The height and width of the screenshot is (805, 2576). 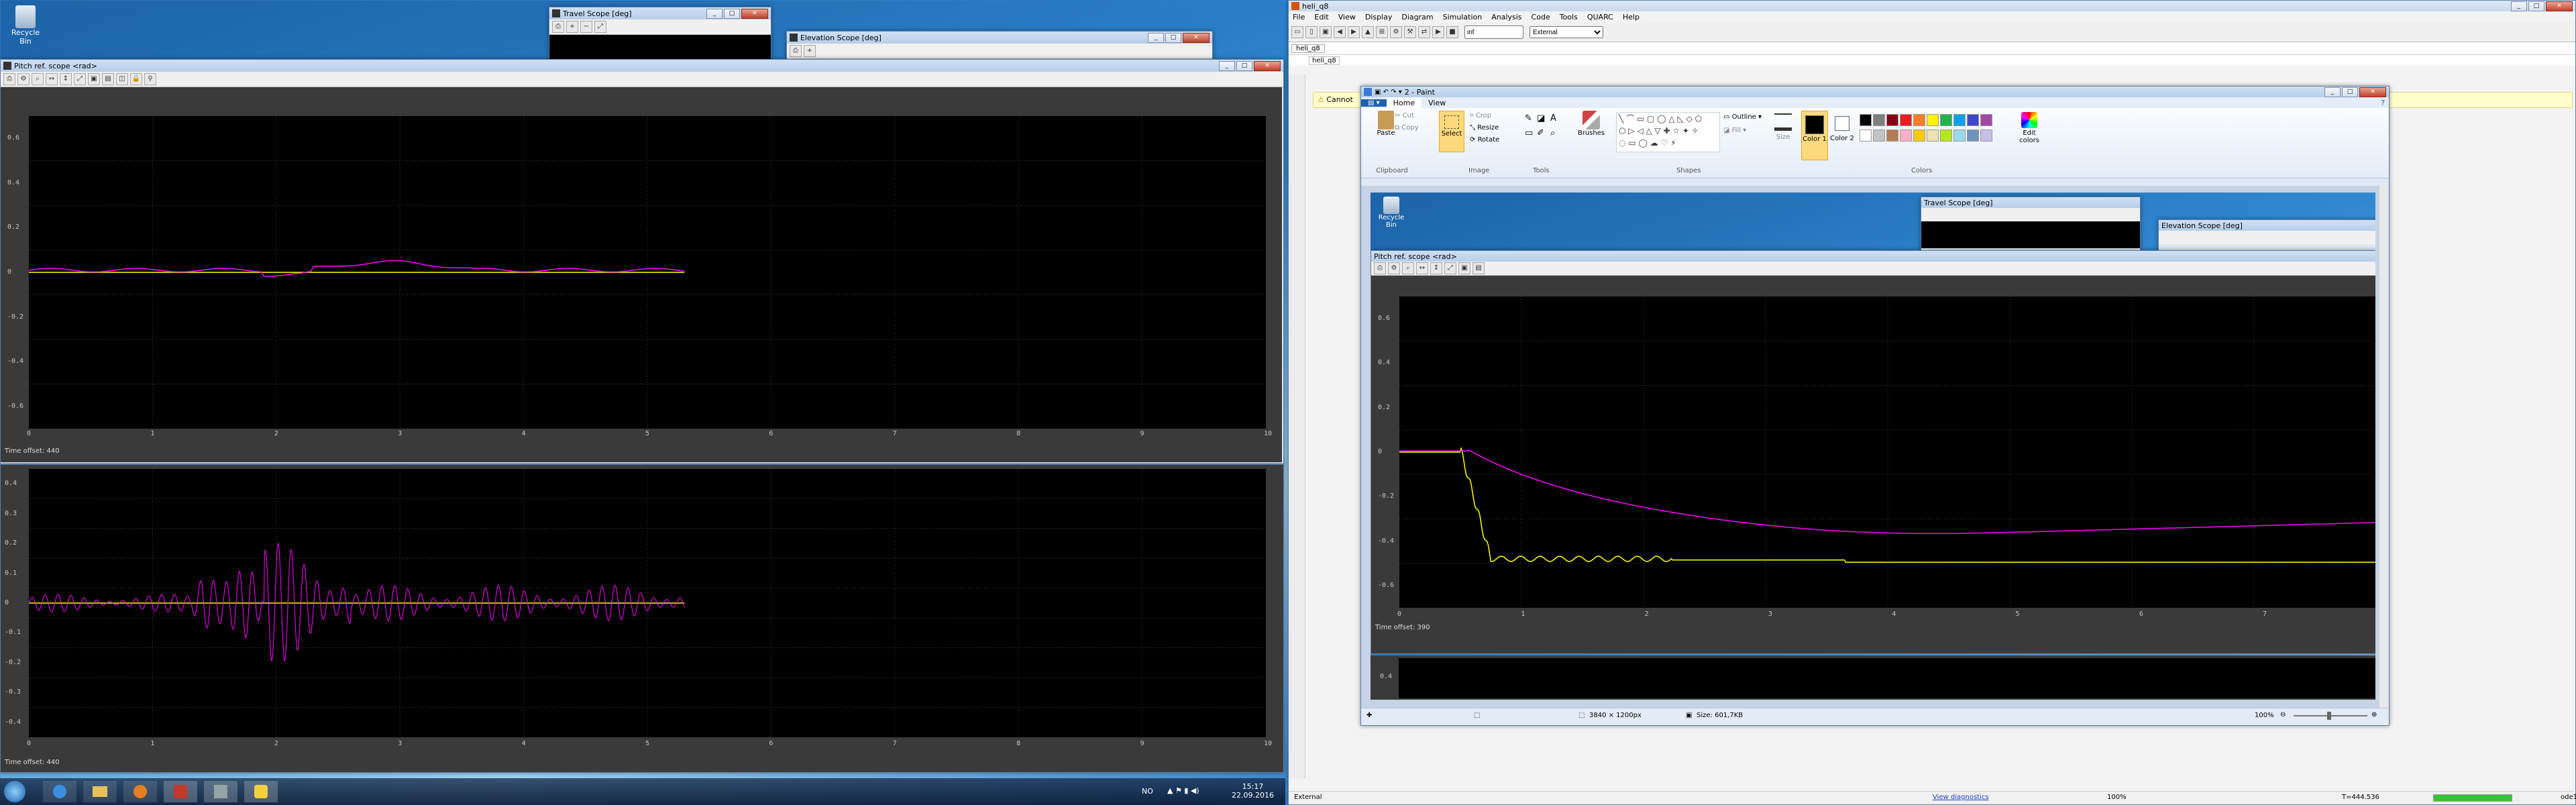 What do you see at coordinates (1404, 115) in the screenshot?
I see `cut-button: ✂ Cut` at bounding box center [1404, 115].